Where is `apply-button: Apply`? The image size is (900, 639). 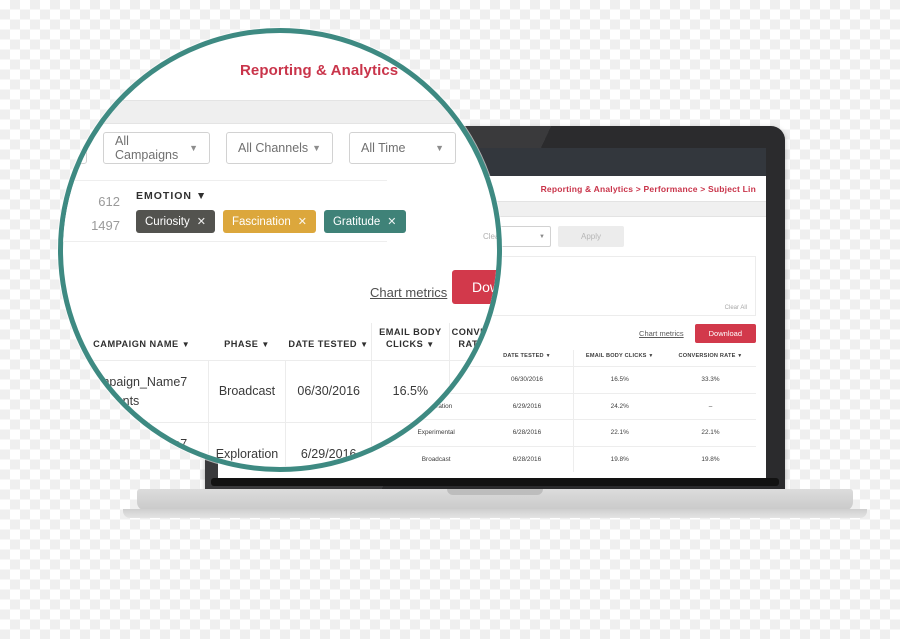
apply-button: Apply is located at coordinates (591, 236).